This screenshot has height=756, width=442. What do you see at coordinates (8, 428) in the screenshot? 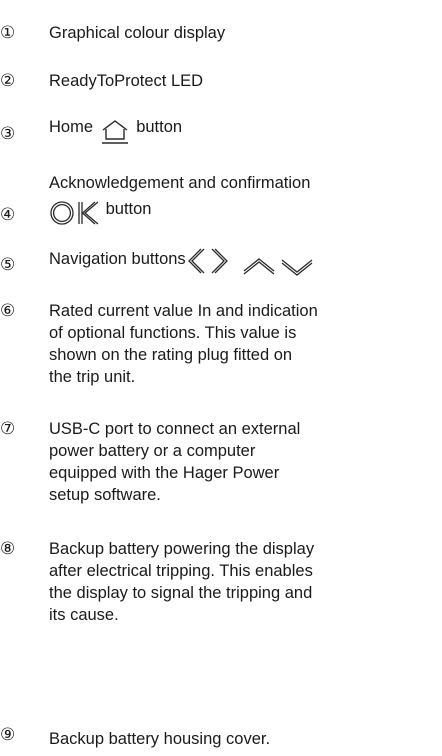
I see `item-number: ⑦` at bounding box center [8, 428].